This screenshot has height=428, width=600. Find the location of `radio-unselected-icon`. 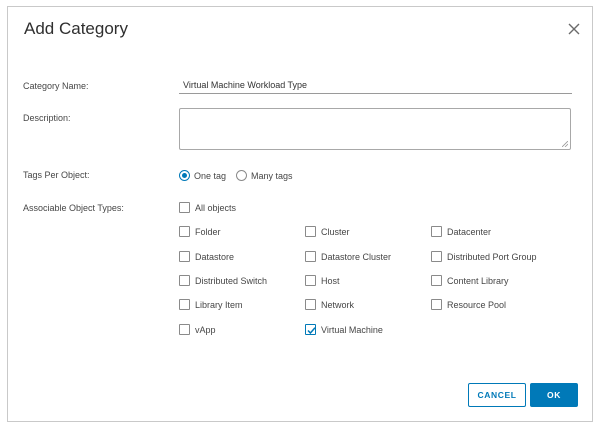

radio-unselected-icon is located at coordinates (241, 175).